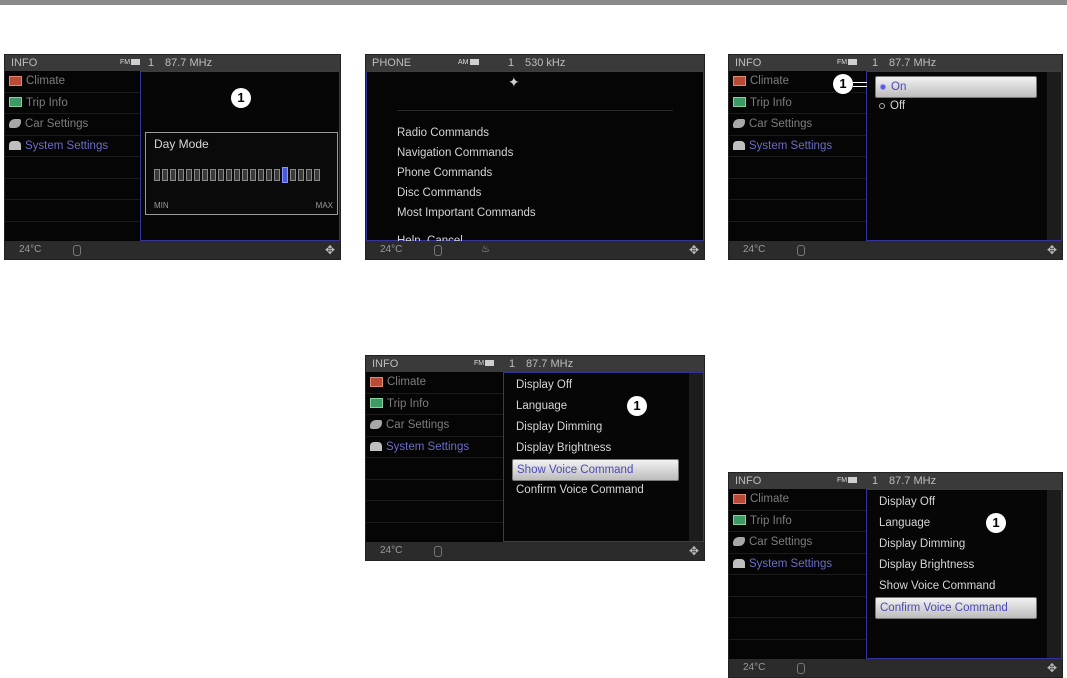 The width and height of the screenshot is (1067, 678). What do you see at coordinates (285, 175) in the screenshot?
I see `slider-thumb` at bounding box center [285, 175].